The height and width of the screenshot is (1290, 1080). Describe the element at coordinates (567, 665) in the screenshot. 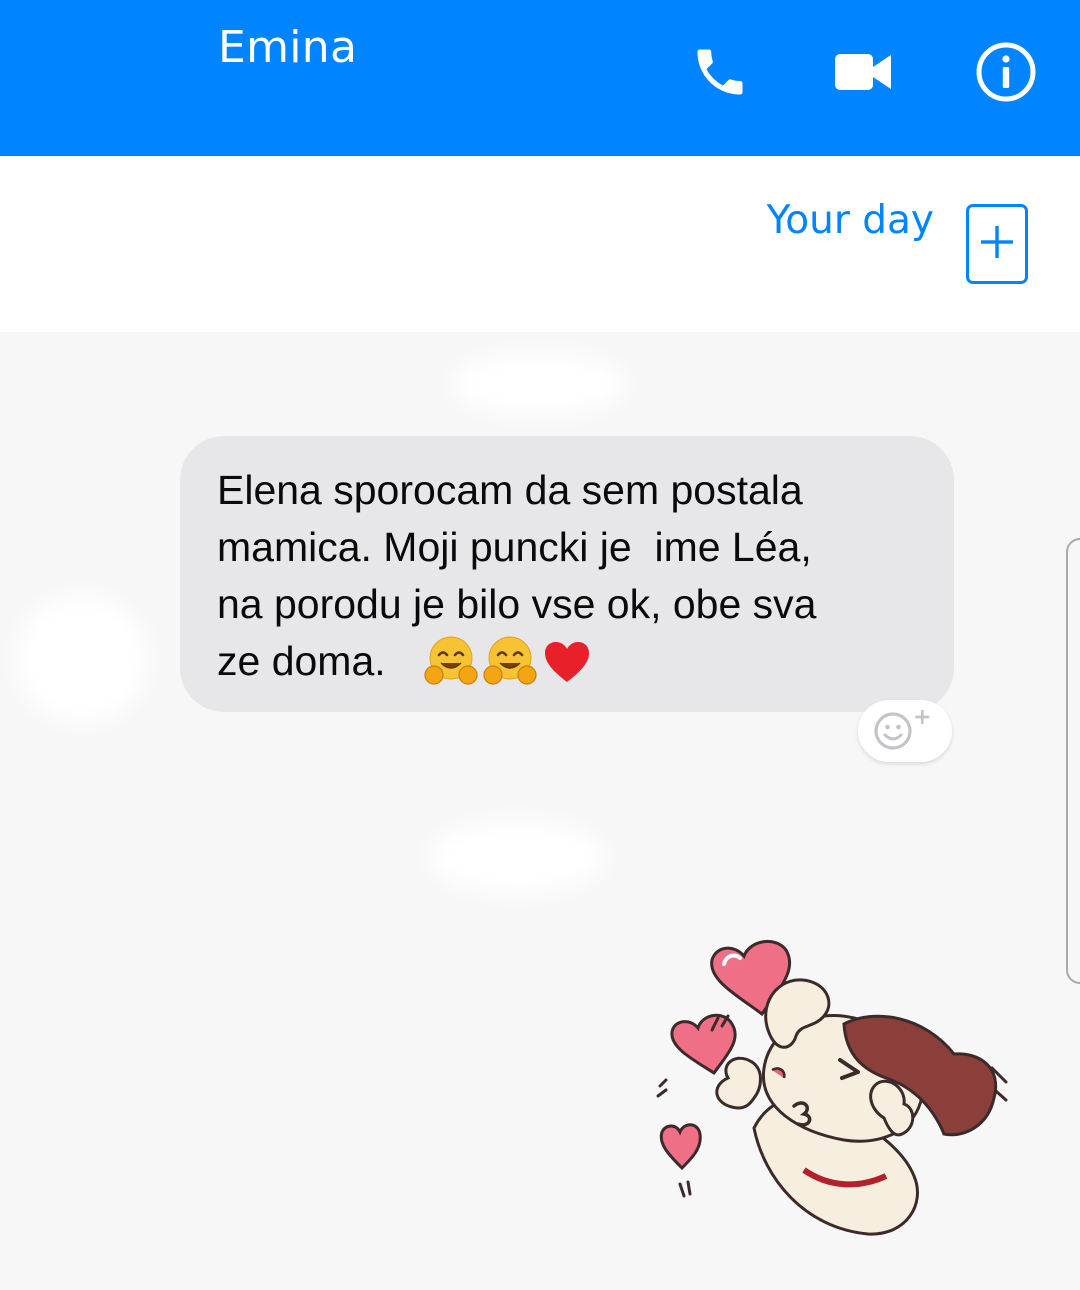

I see `red-heart-emoji` at that location.